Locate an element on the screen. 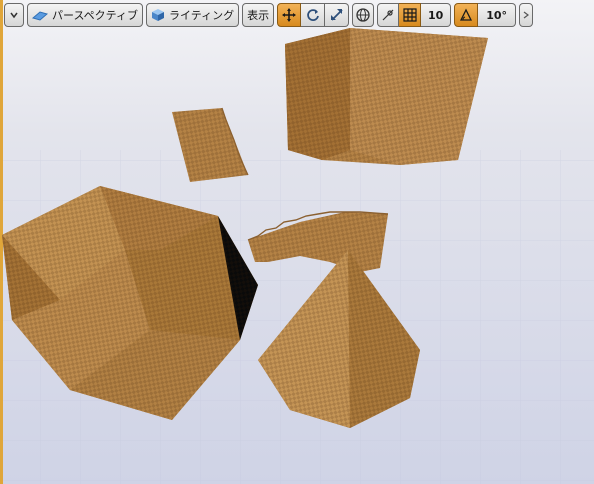  rotate-mode-button is located at coordinates (313, 15).